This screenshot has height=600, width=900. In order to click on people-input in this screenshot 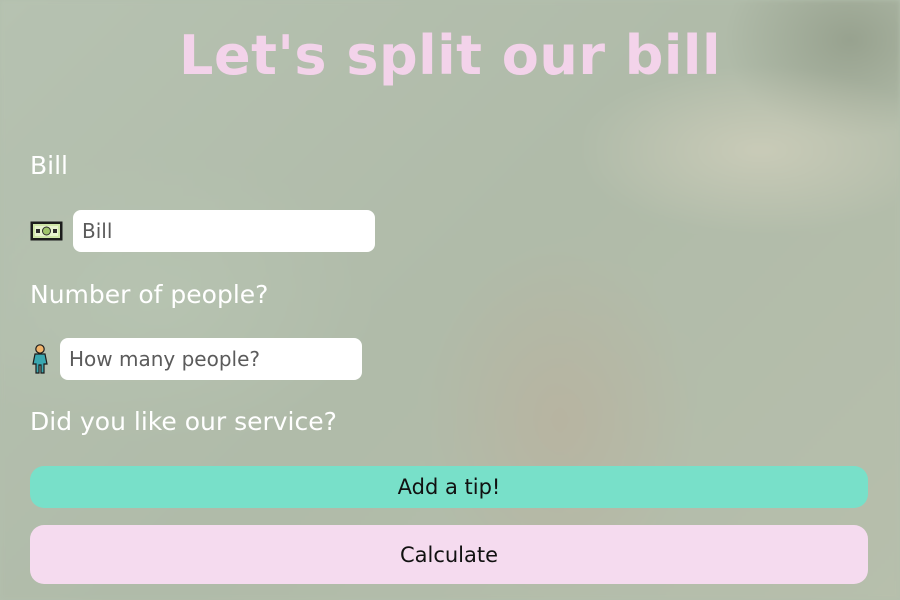, I will do `click(211, 359)`.